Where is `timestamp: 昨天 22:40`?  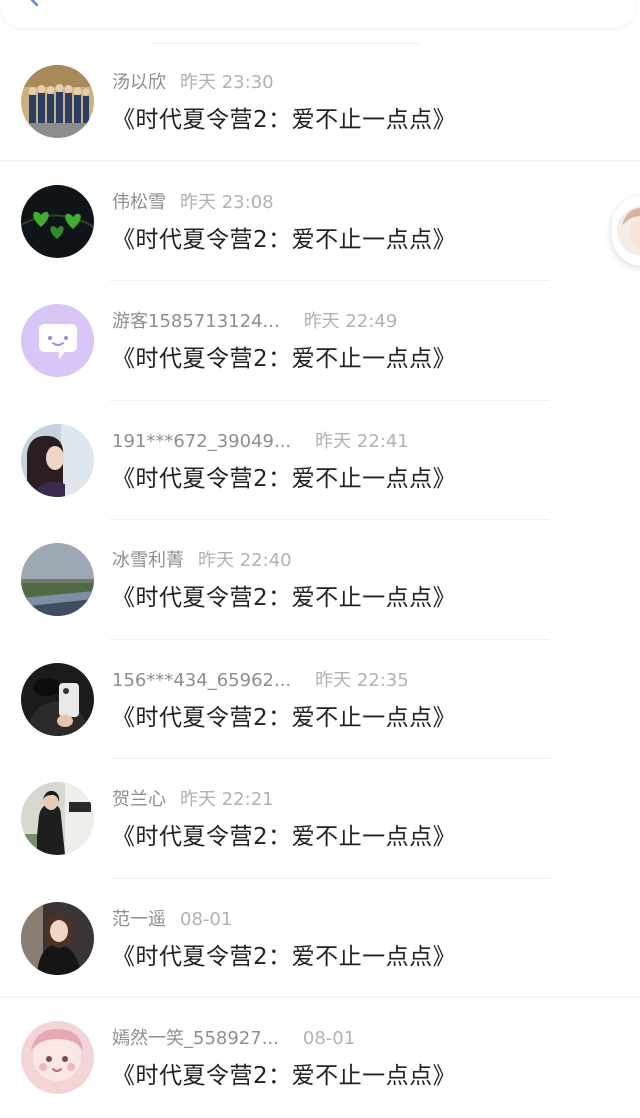 timestamp: 昨天 22:40 is located at coordinates (245, 560).